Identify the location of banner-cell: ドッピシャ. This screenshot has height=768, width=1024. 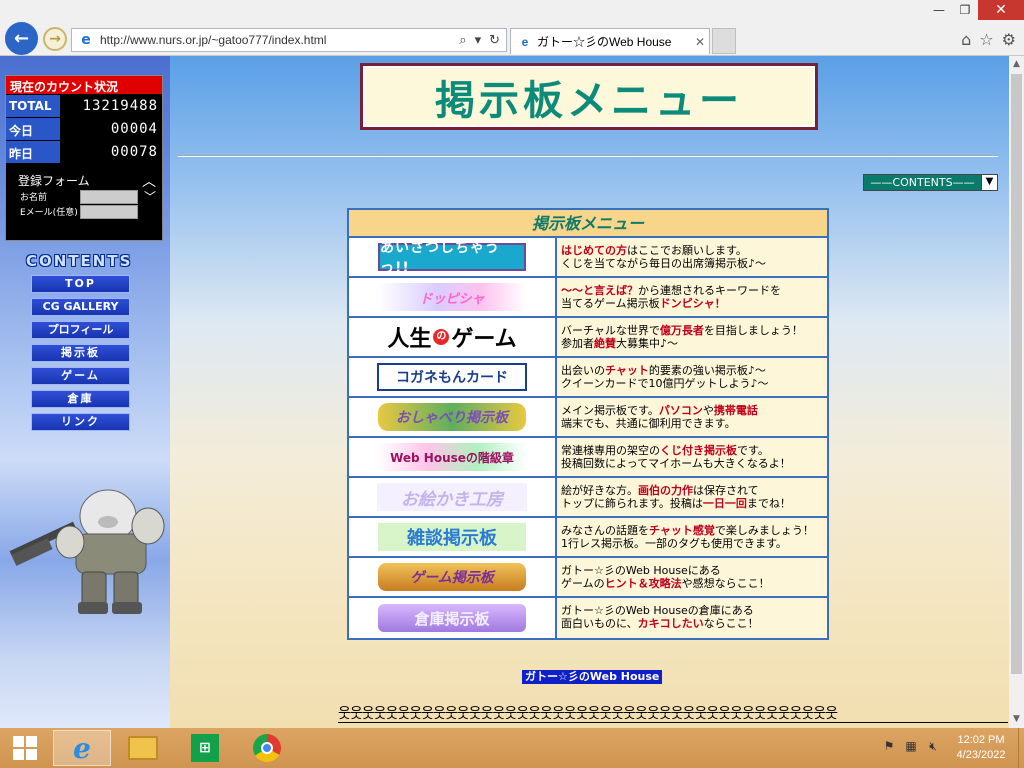
(453, 297).